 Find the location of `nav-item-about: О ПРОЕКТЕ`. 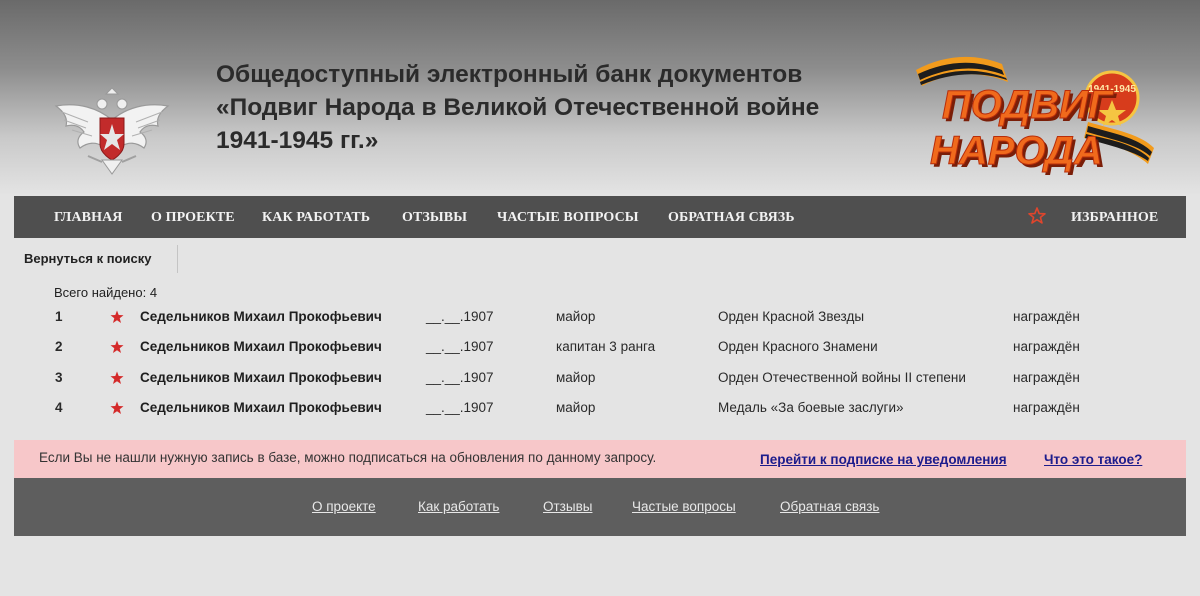

nav-item-about: О ПРОЕКТЕ is located at coordinates (193, 217).